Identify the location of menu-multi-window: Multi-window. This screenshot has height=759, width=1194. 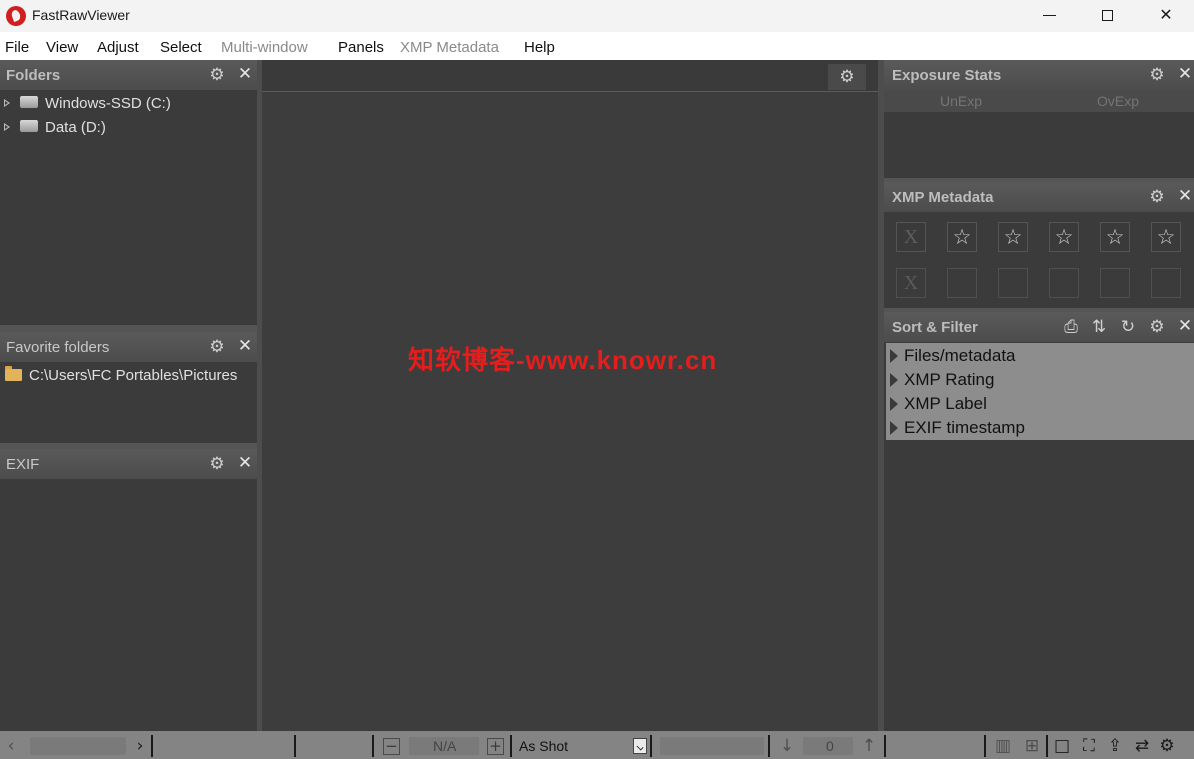
(264, 47).